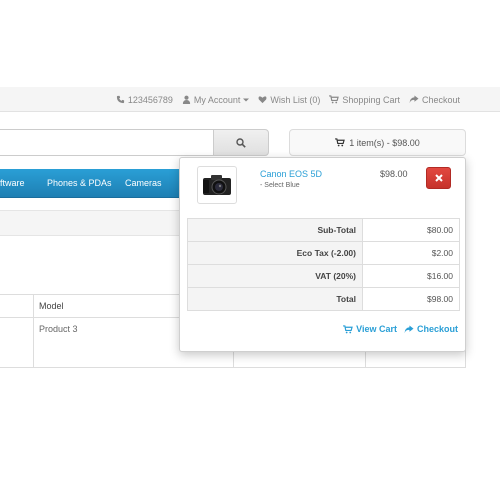 This screenshot has height=500, width=500. I want to click on checkout-label: Checkout, so click(440, 99).